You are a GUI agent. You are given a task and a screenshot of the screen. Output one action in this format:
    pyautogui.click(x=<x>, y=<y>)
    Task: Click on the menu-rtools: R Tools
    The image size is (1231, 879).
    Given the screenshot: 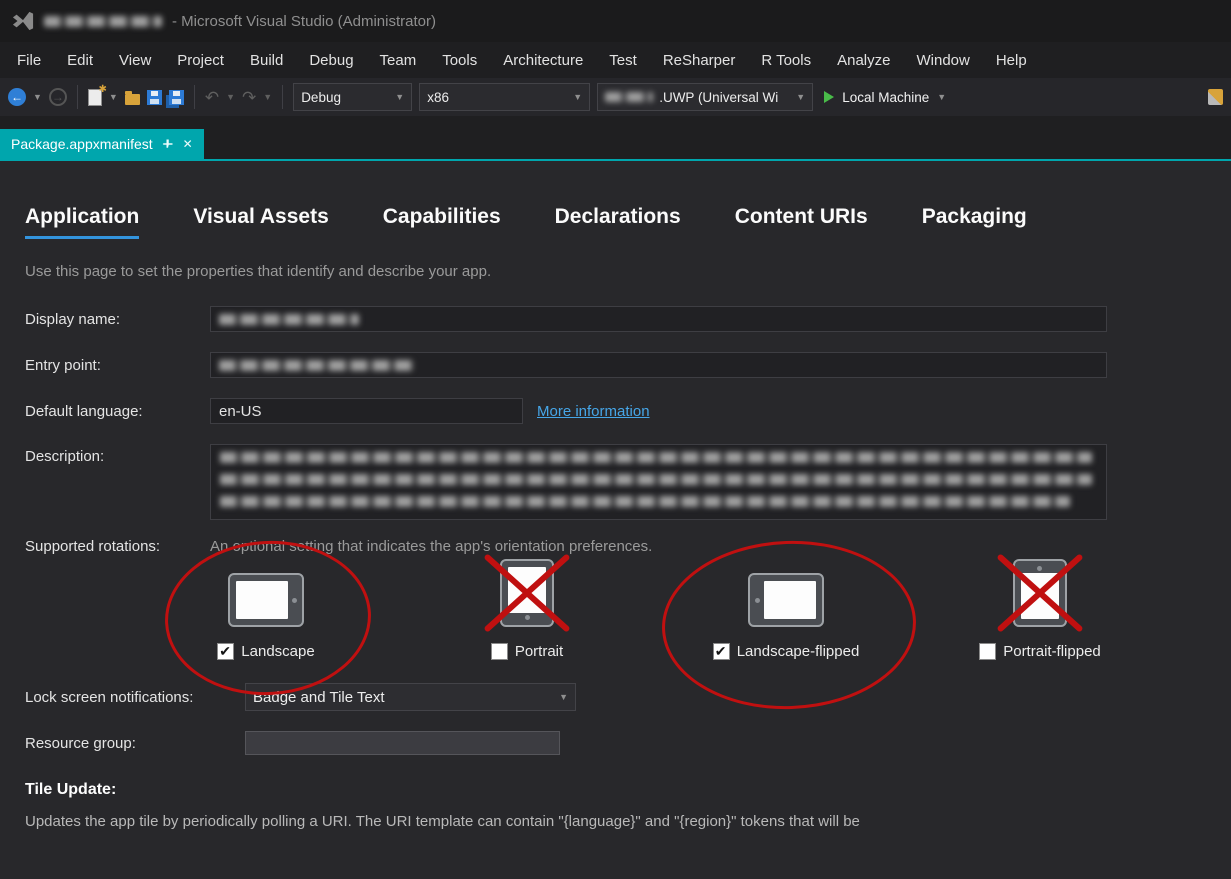 What is the action you would take?
    pyautogui.click(x=786, y=60)
    